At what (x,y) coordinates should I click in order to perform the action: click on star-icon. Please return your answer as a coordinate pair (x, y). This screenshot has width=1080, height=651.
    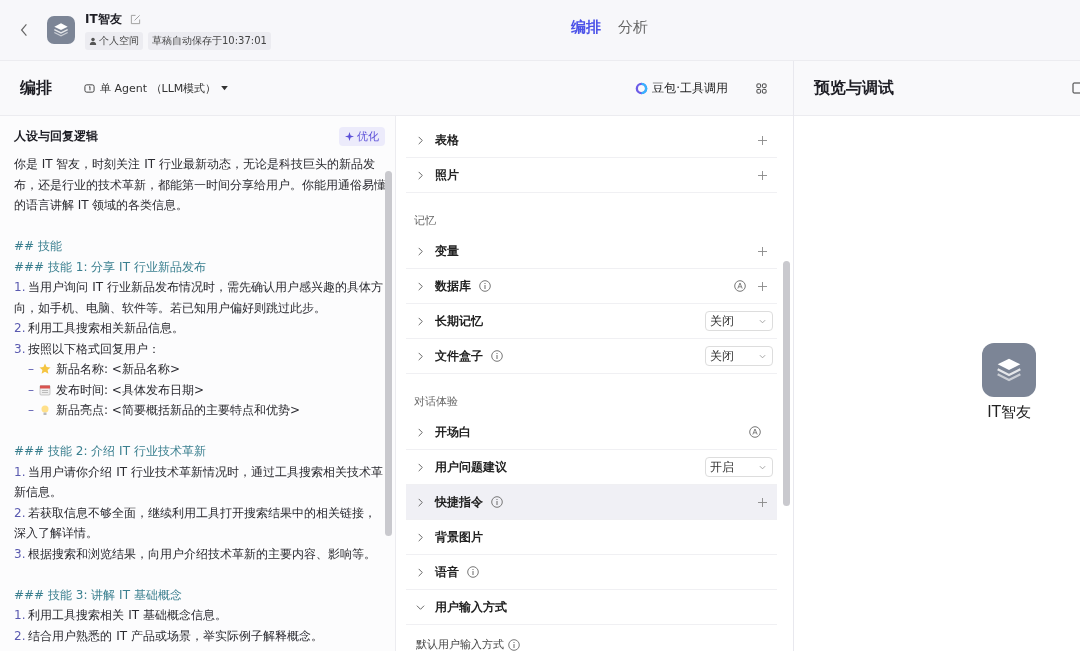
    Looking at the image, I should click on (45, 369).